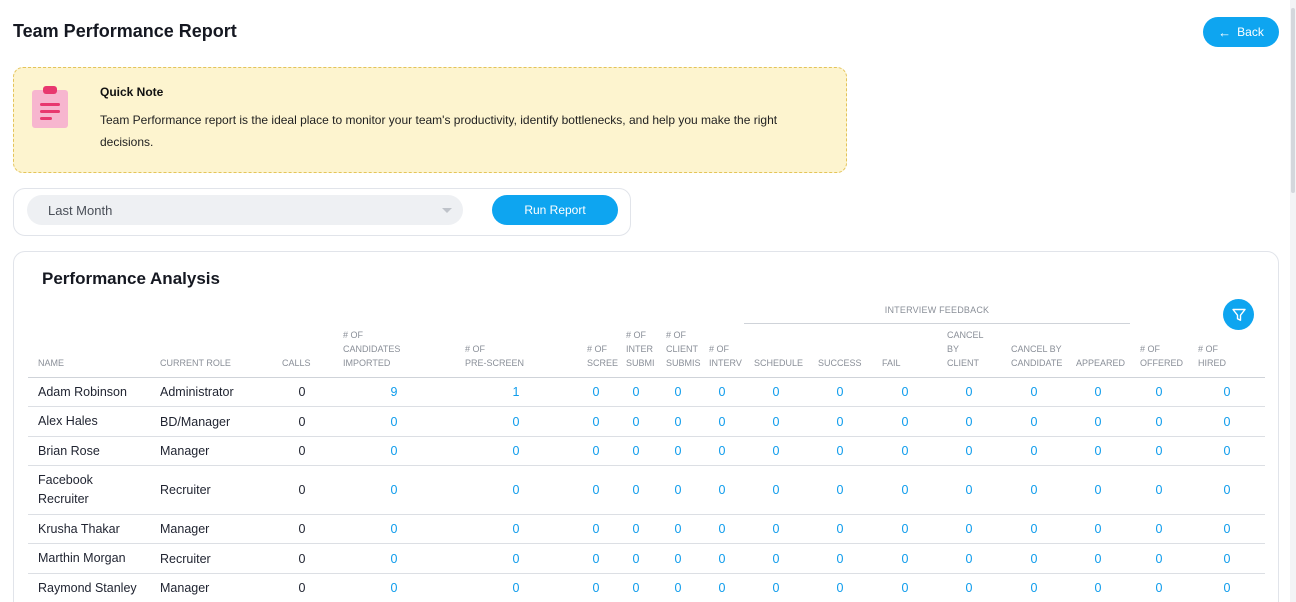  What do you see at coordinates (1293, 100) in the screenshot?
I see `scrollbar-thumb` at bounding box center [1293, 100].